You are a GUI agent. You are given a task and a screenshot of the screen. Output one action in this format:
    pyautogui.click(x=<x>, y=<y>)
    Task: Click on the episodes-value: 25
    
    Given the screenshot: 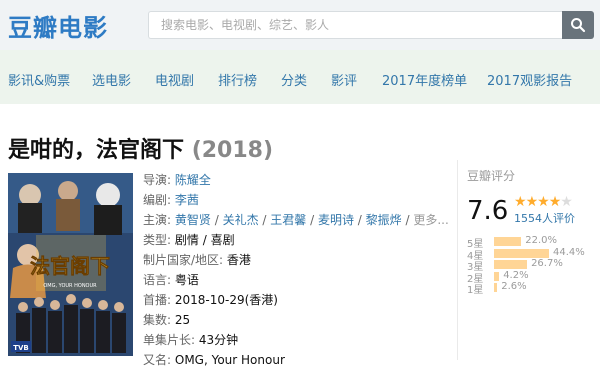 What is the action you would take?
    pyautogui.click(x=182, y=320)
    